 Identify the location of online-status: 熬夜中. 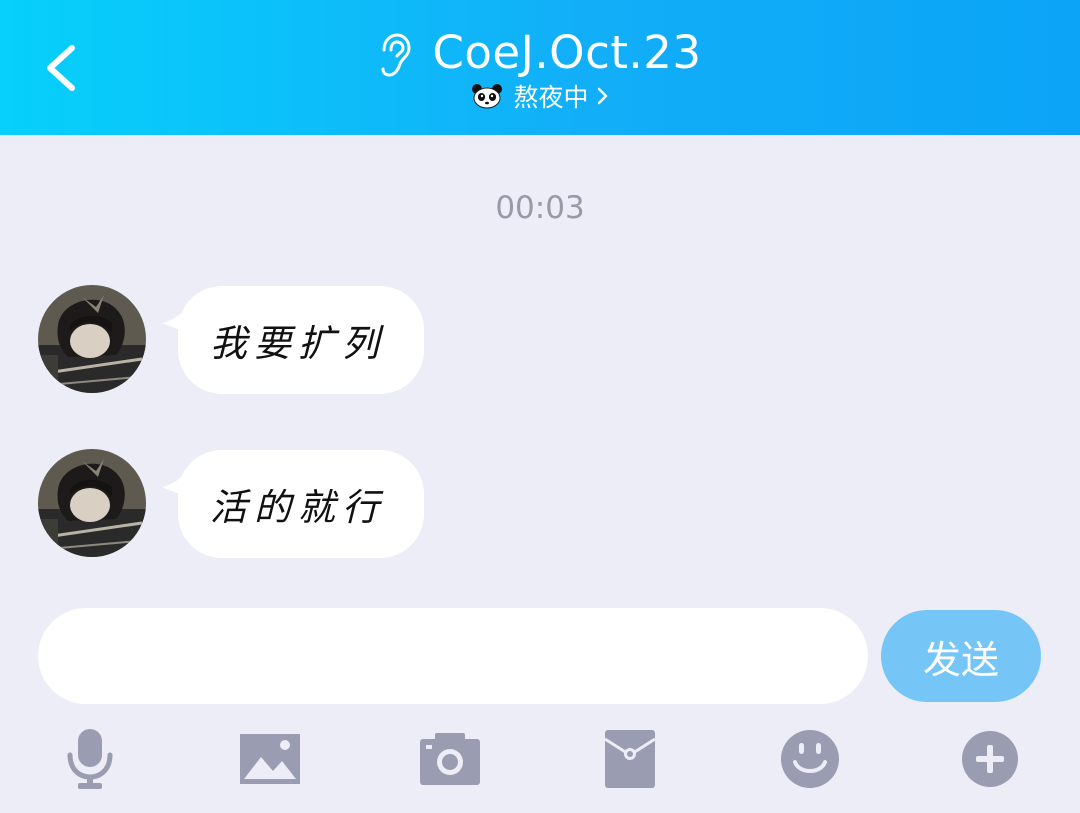
(540, 96).